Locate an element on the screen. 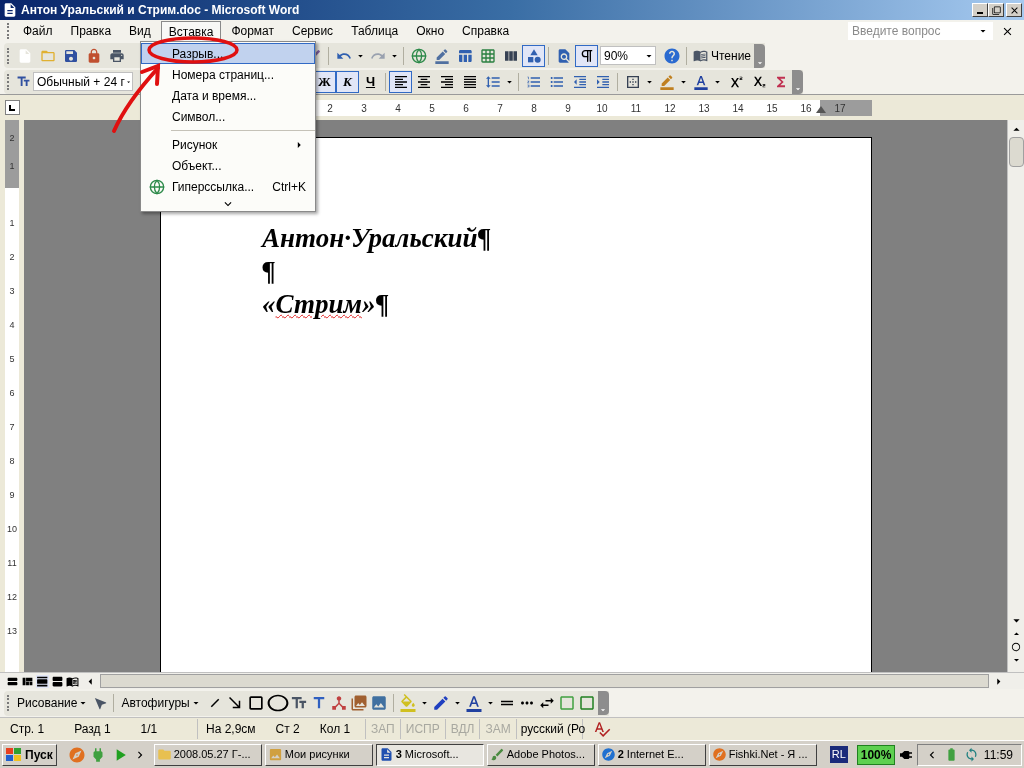 The image size is (1024, 768). book-icon is located at coordinates (700, 55).